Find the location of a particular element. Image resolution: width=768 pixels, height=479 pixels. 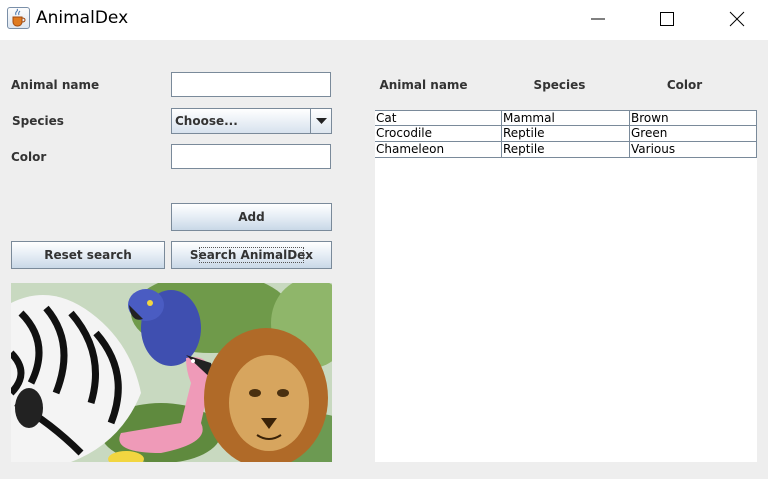

minimize-icon is located at coordinates (598, 19).